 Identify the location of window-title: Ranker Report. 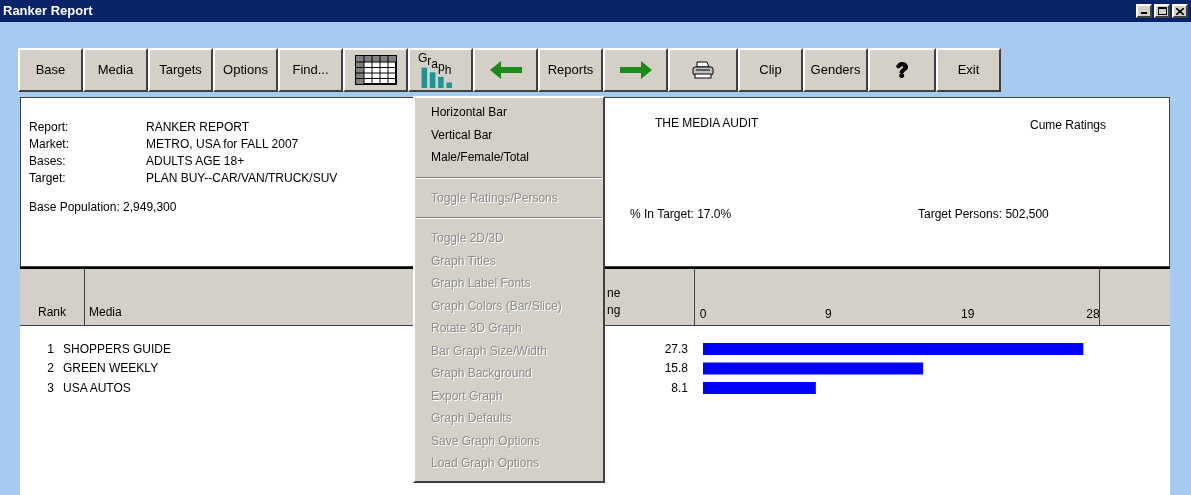
(48, 11).